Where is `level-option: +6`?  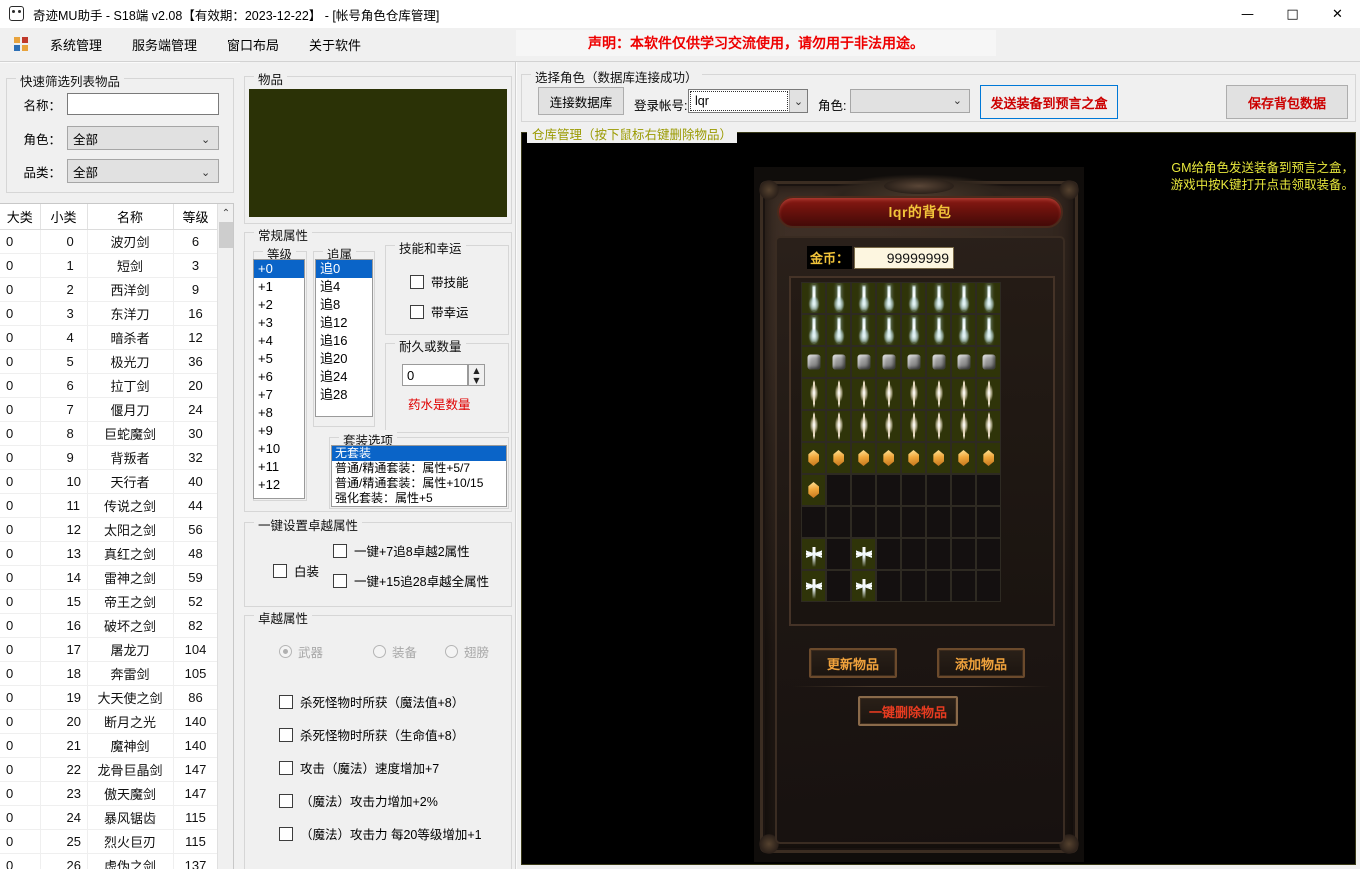 level-option: +6 is located at coordinates (279, 377).